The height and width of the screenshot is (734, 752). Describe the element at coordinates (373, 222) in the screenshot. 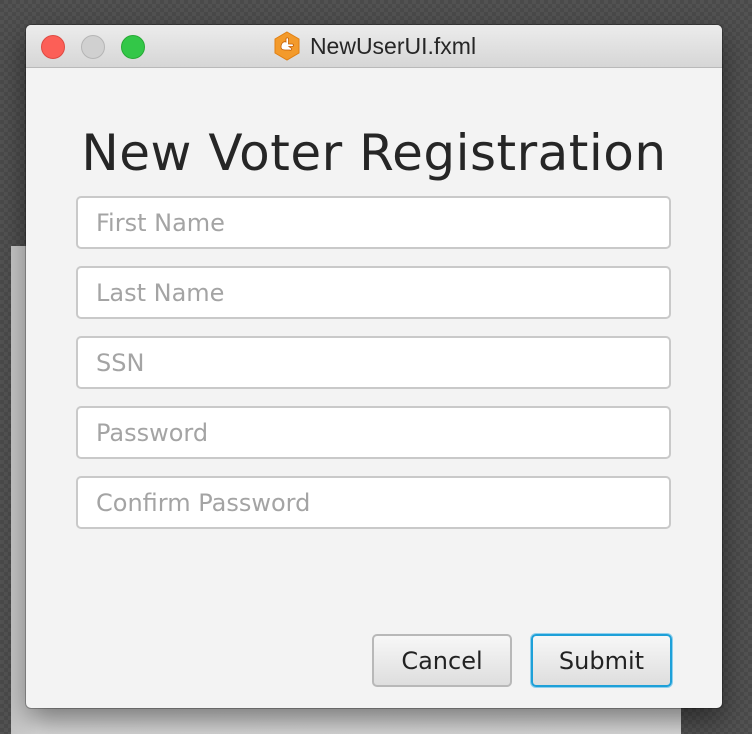

I see `first-name-input` at that location.